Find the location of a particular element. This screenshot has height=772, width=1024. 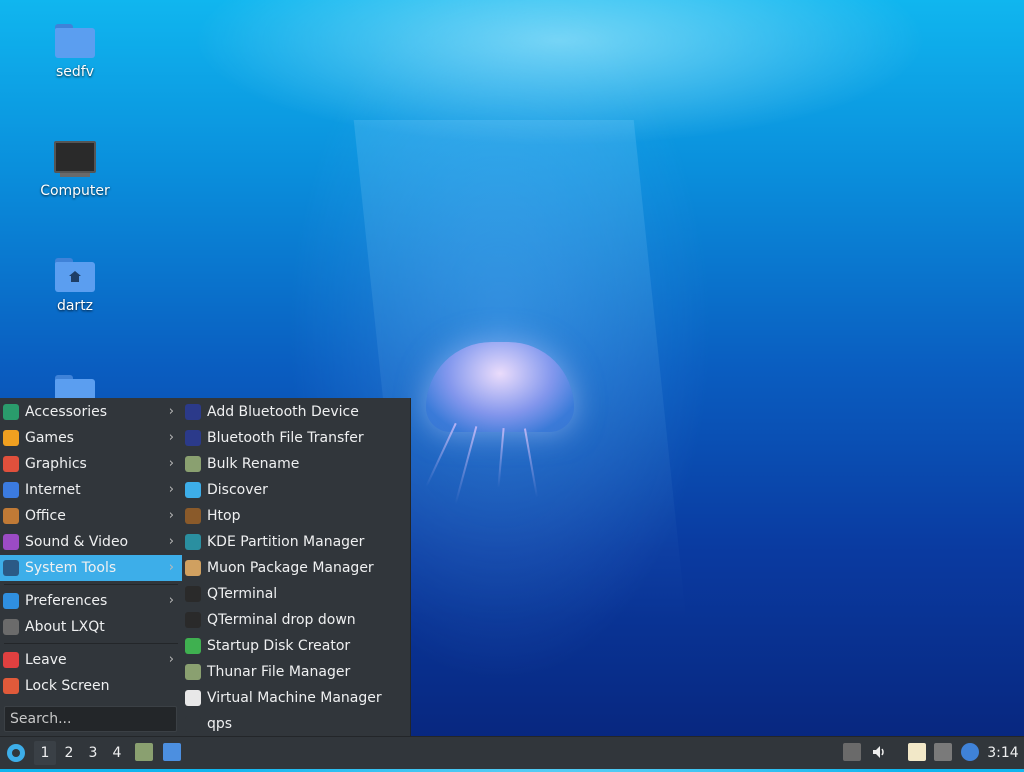

submenu-item-virtual-machine-manager: Virtual Machine Manager is located at coordinates (296, 698).